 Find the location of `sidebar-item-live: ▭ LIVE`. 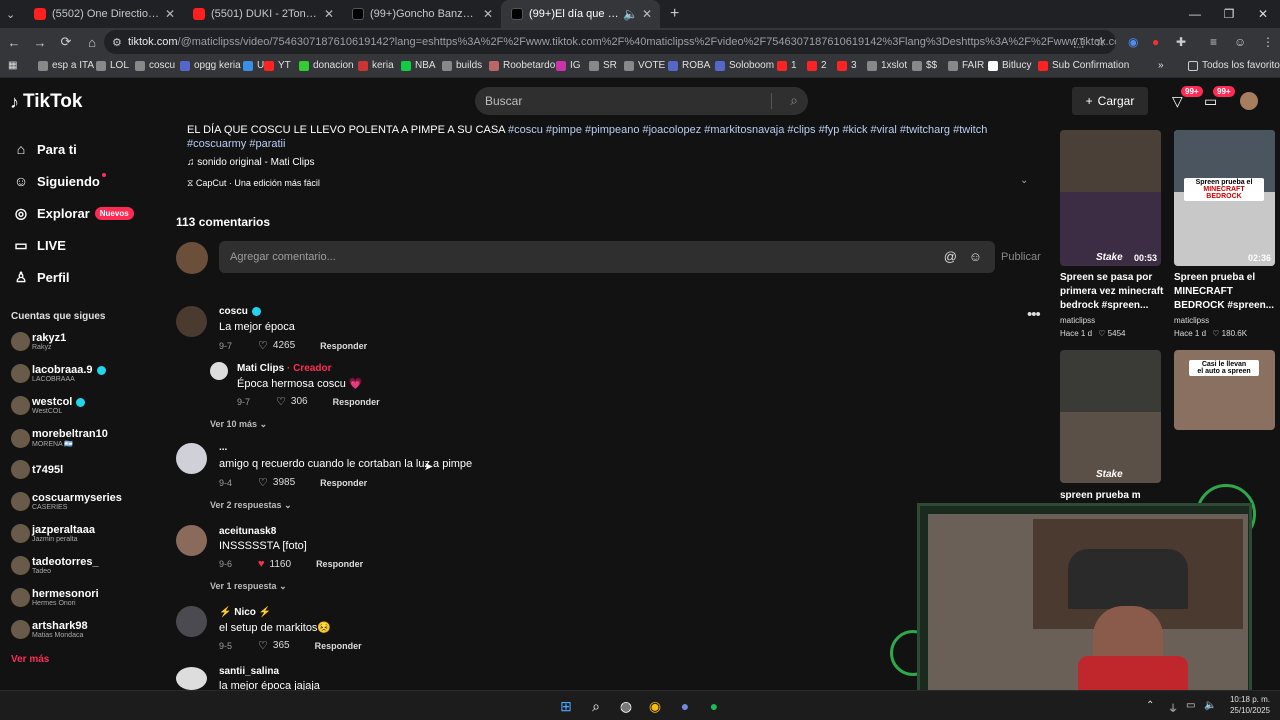

sidebar-item-live: ▭ LIVE is located at coordinates (39, 245).